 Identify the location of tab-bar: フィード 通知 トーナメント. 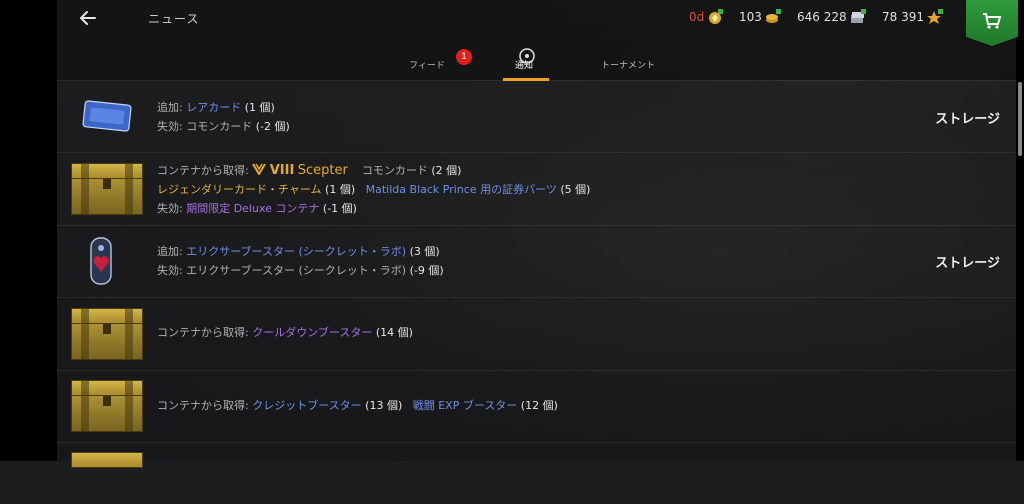
(512, 63).